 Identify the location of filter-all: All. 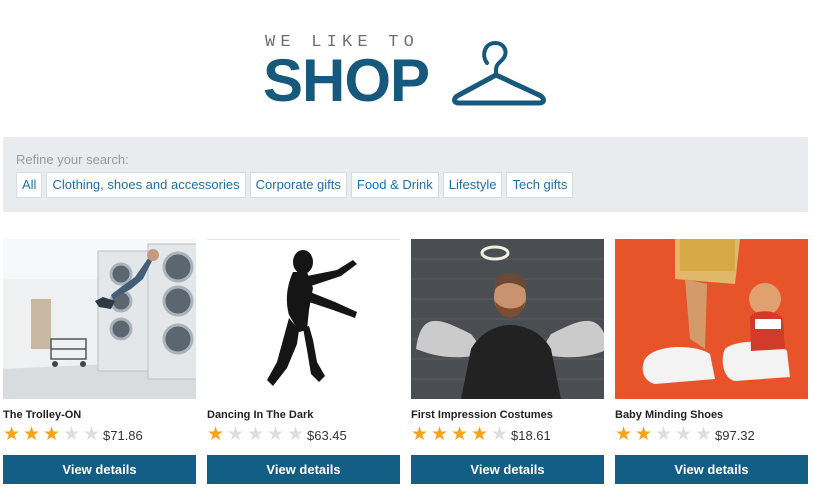
(29, 185).